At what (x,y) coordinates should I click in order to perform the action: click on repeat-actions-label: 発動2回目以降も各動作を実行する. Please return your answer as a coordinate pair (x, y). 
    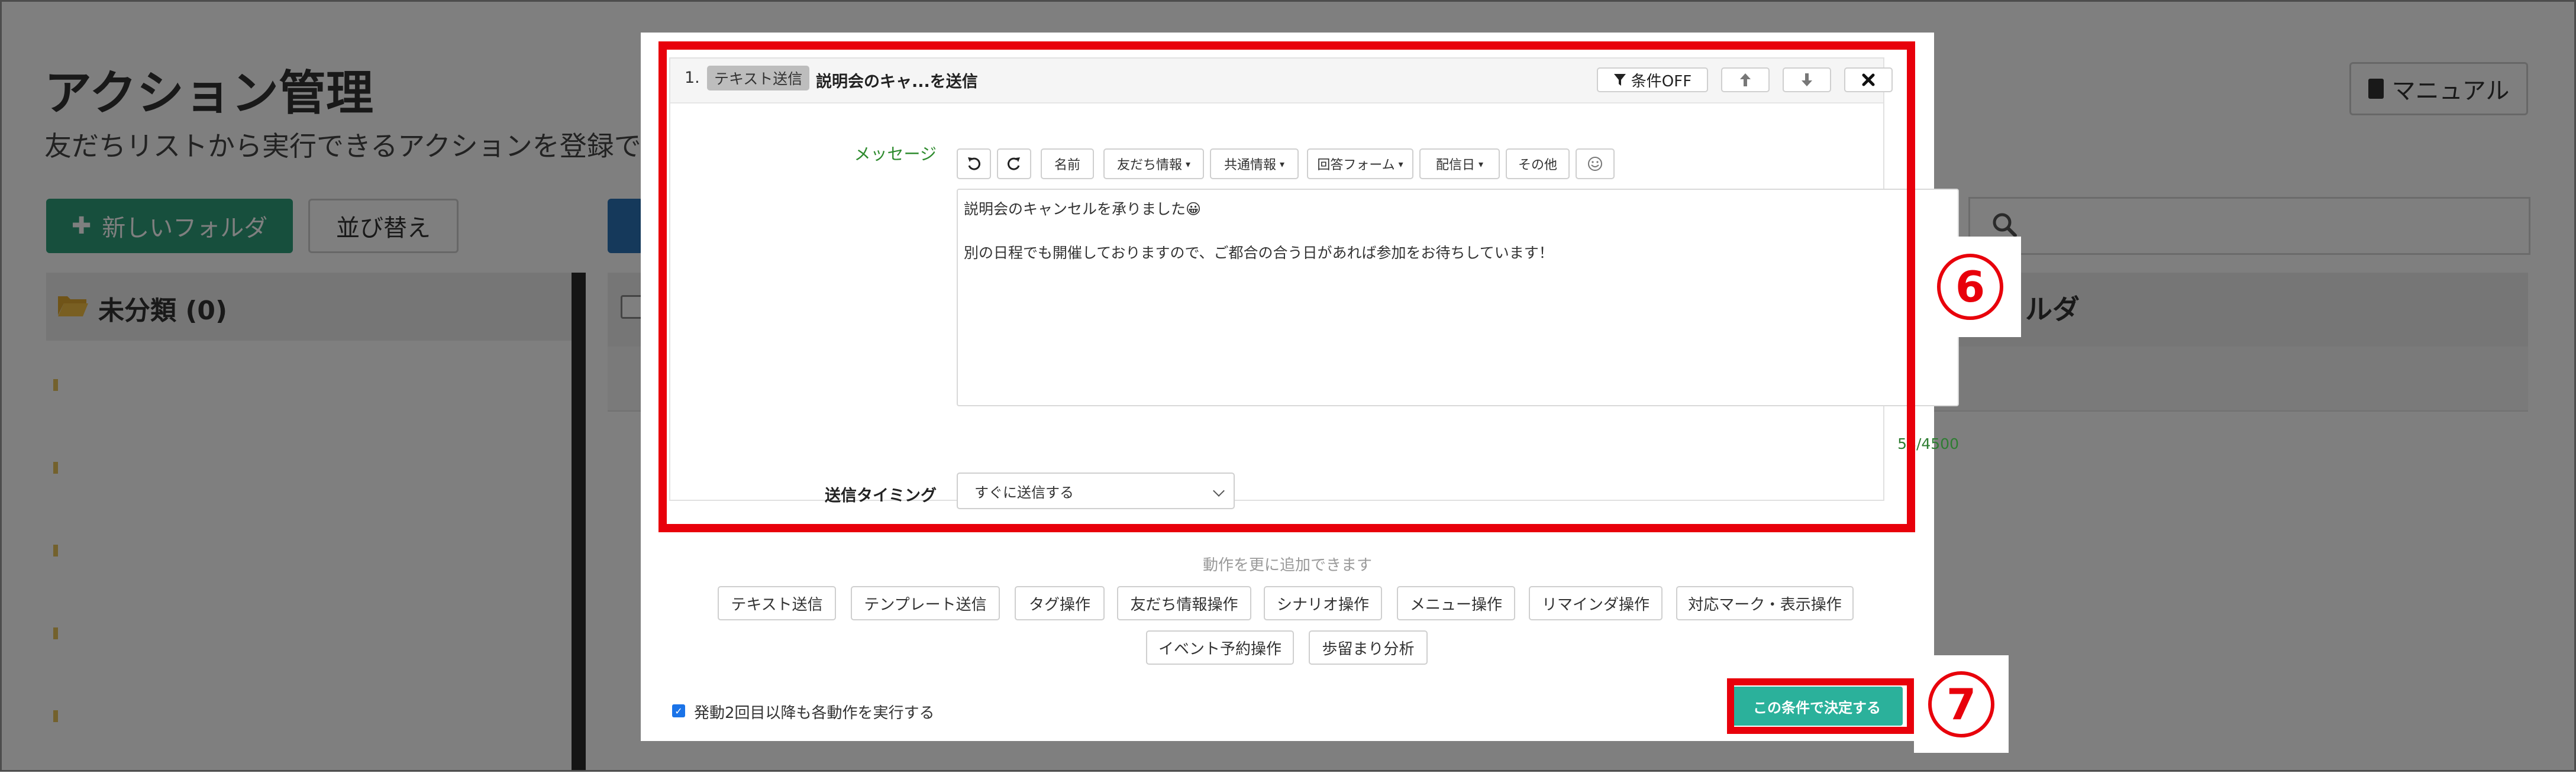
    Looking at the image, I should click on (814, 713).